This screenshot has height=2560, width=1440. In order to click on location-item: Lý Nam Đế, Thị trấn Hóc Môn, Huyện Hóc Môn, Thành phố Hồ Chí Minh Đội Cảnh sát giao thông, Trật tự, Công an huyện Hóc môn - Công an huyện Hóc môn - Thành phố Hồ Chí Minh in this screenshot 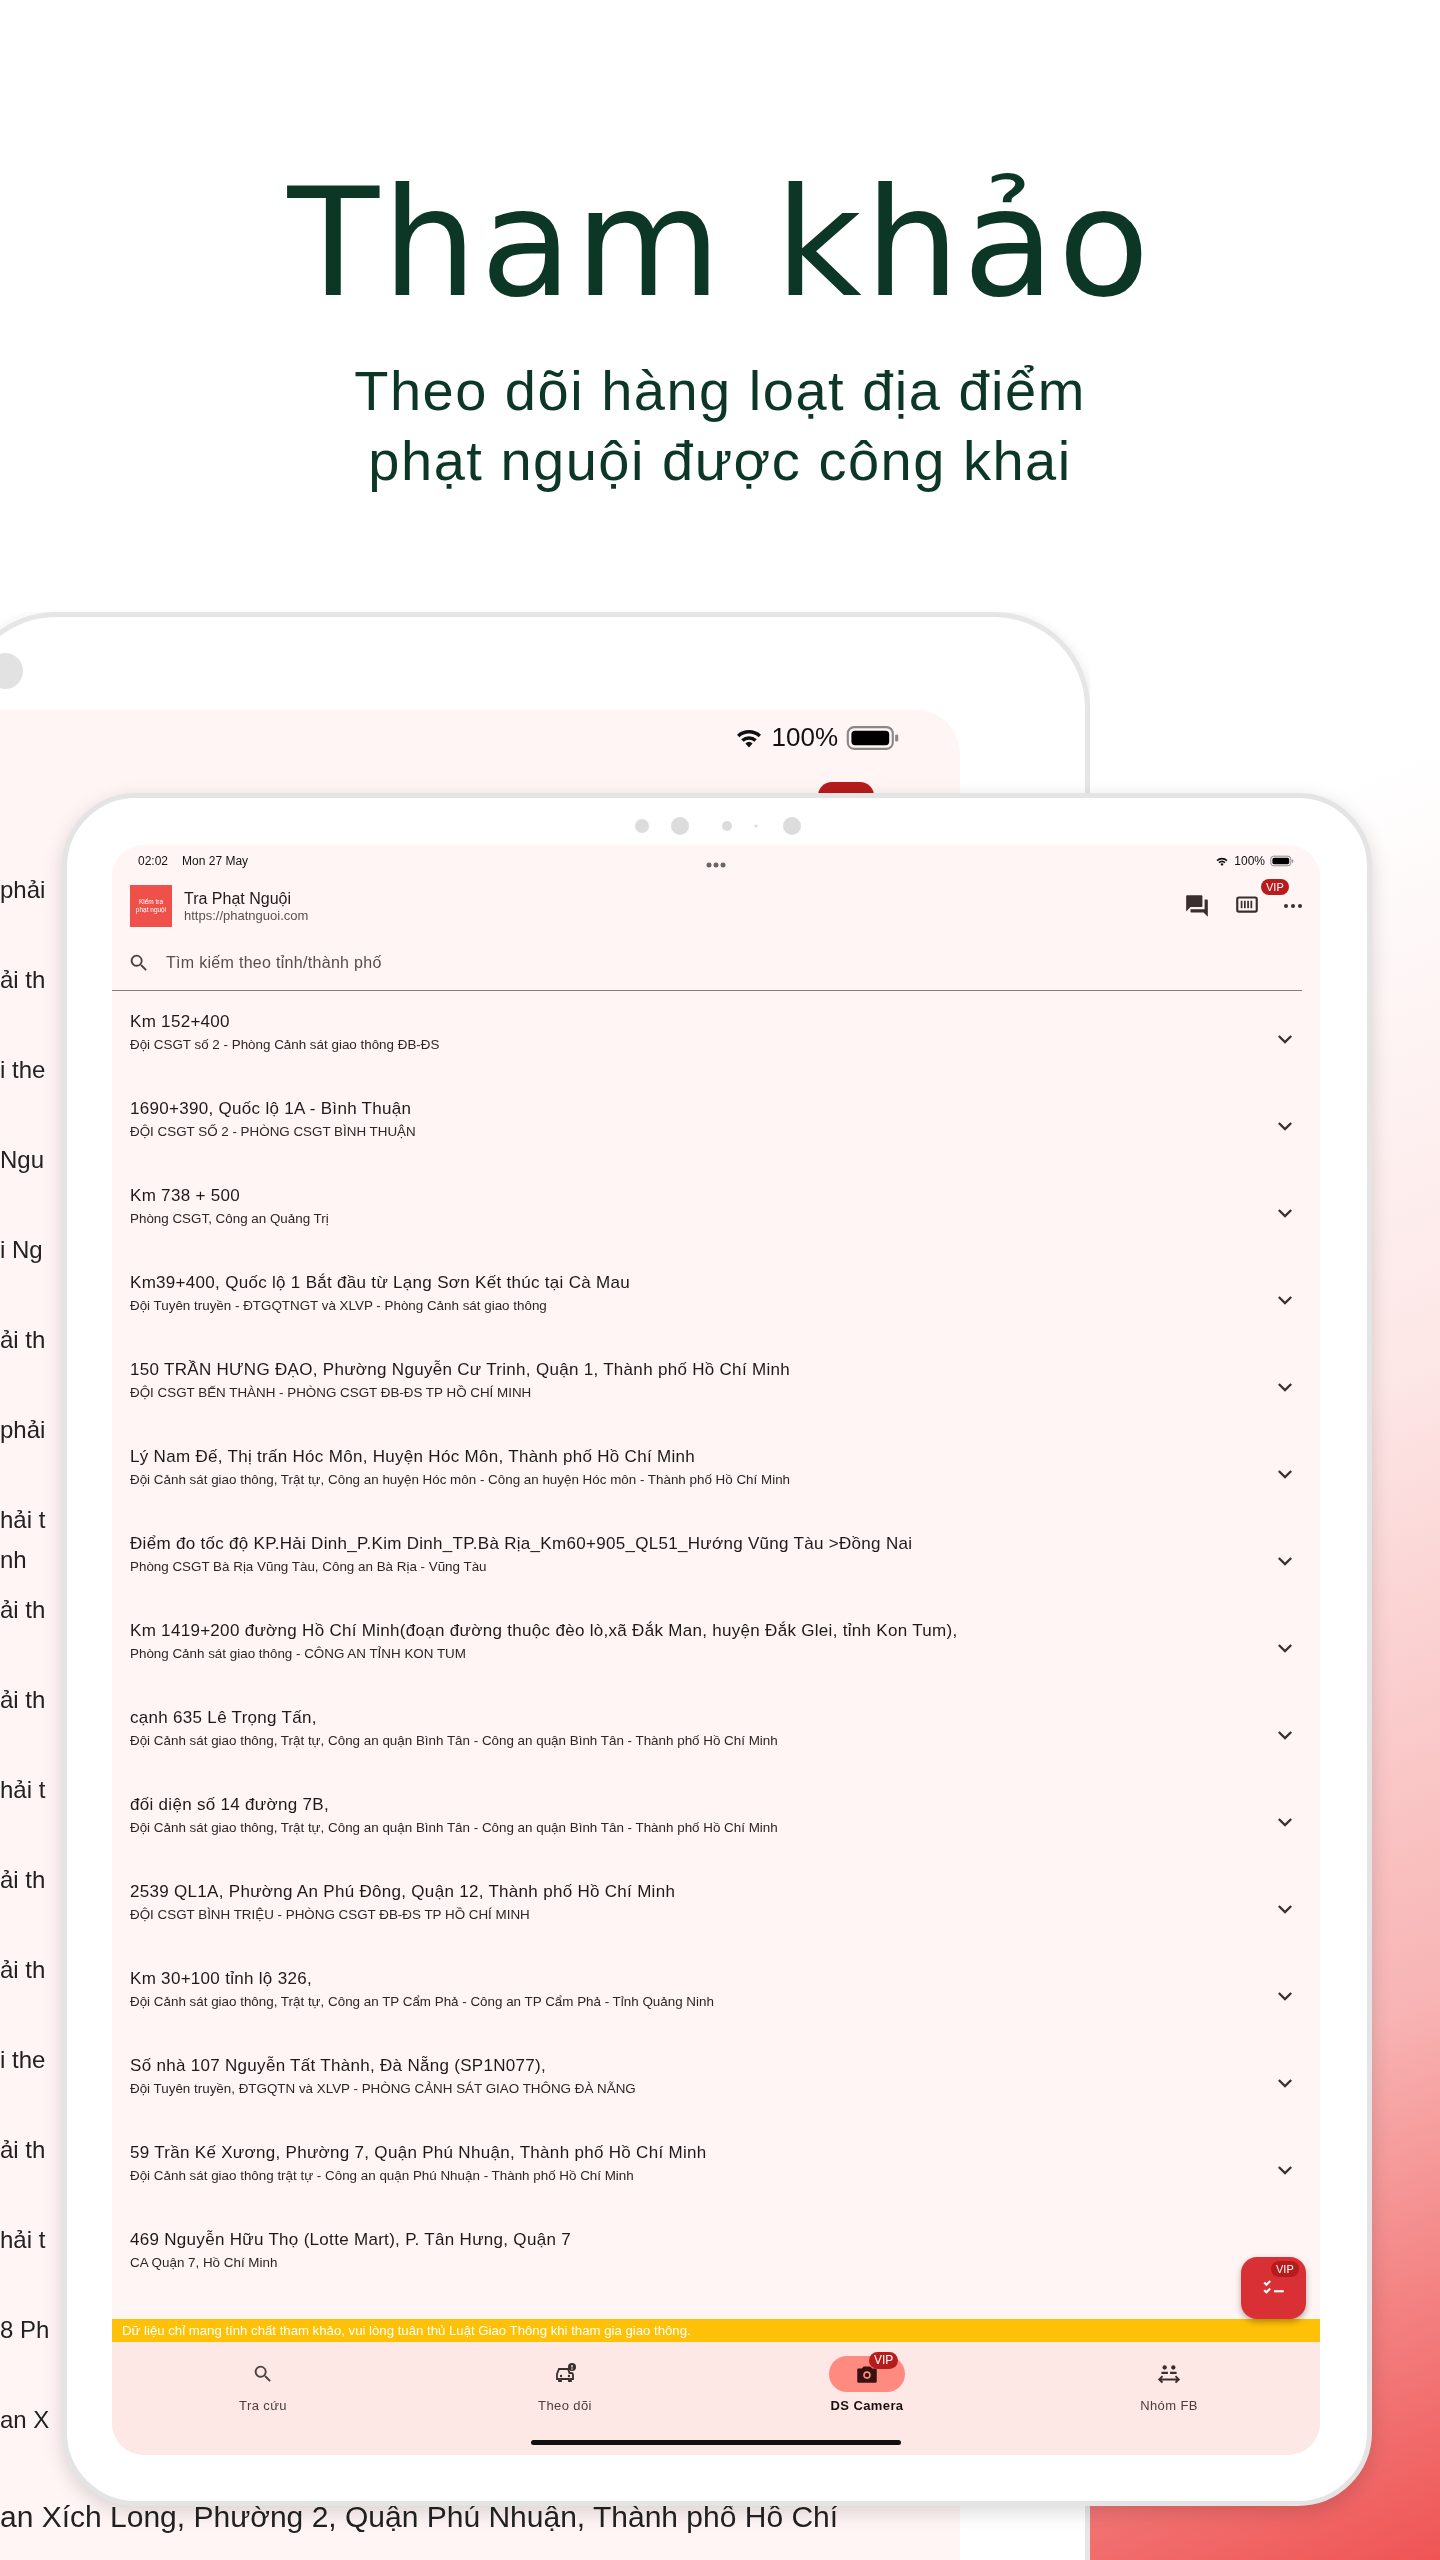, I will do `click(716, 1469)`.